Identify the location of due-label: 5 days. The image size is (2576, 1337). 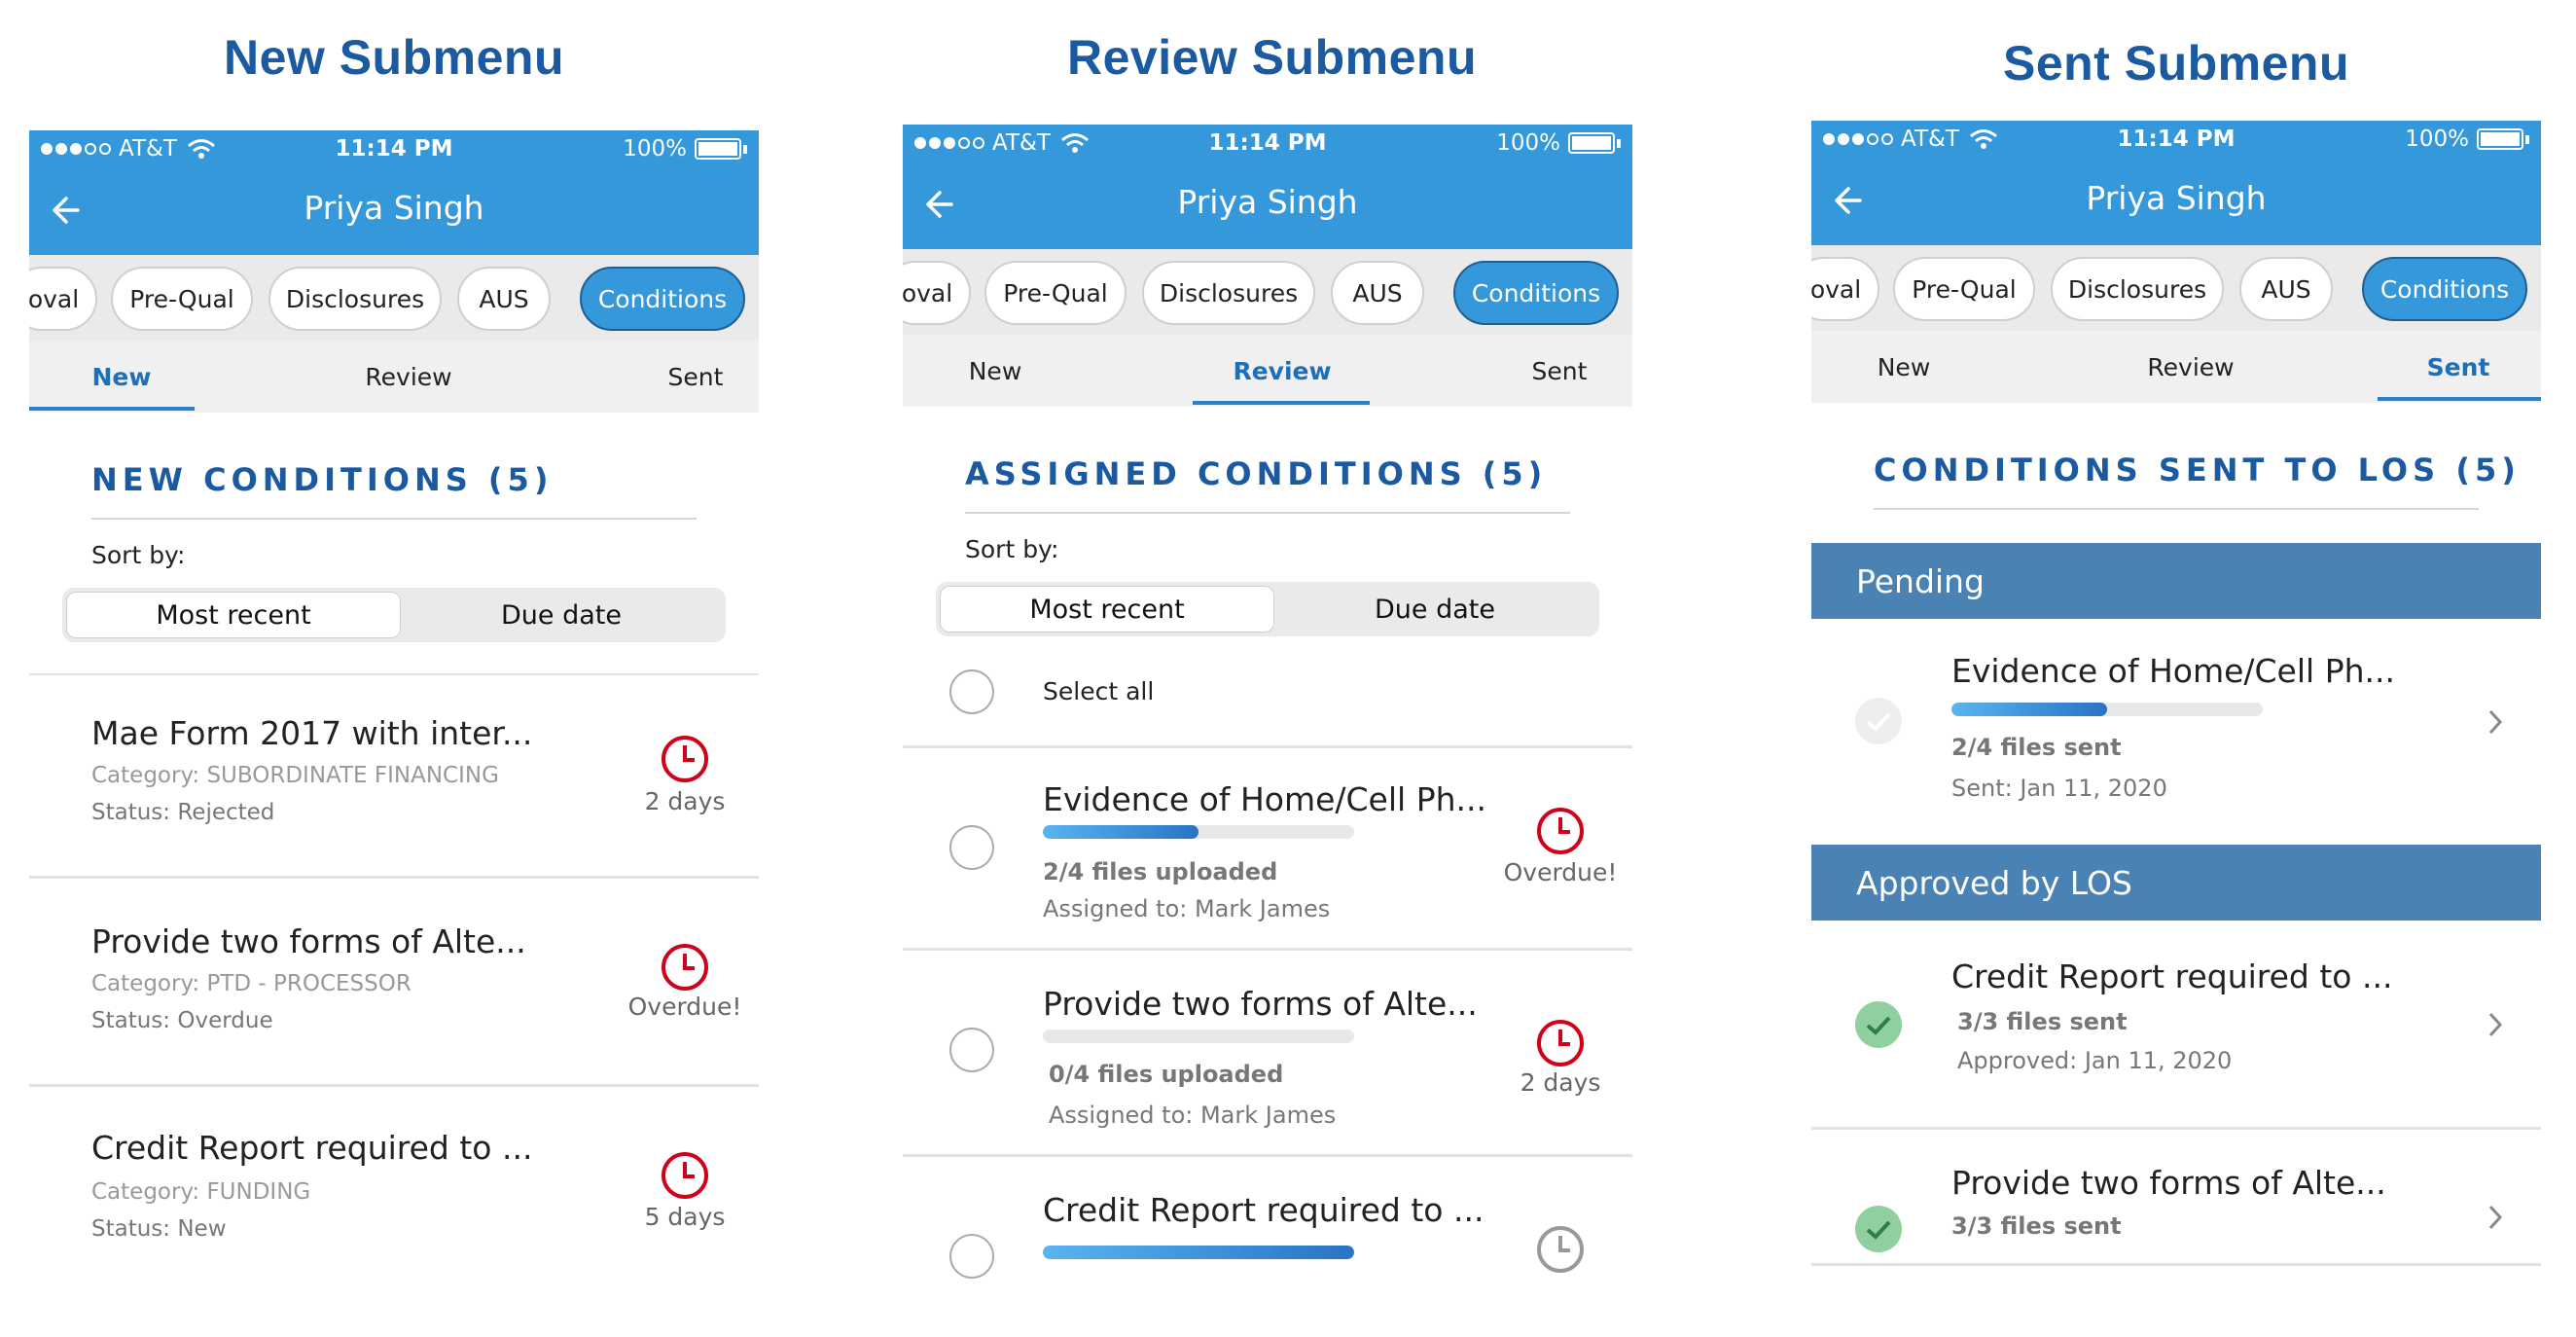
(685, 1217).